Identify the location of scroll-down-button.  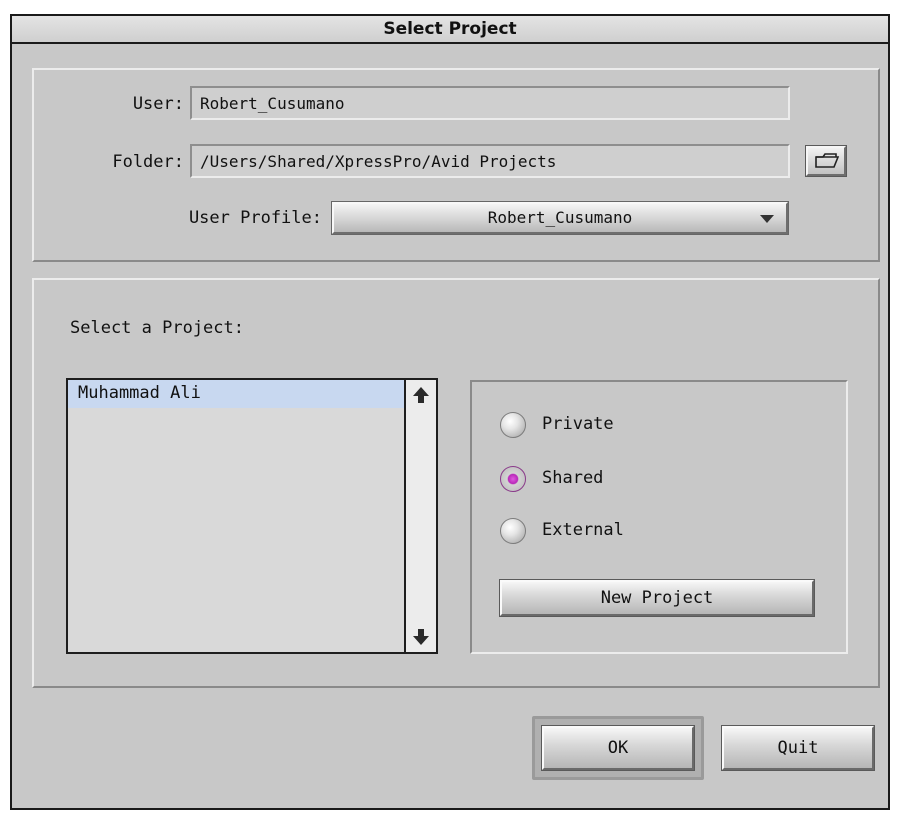
(421, 637).